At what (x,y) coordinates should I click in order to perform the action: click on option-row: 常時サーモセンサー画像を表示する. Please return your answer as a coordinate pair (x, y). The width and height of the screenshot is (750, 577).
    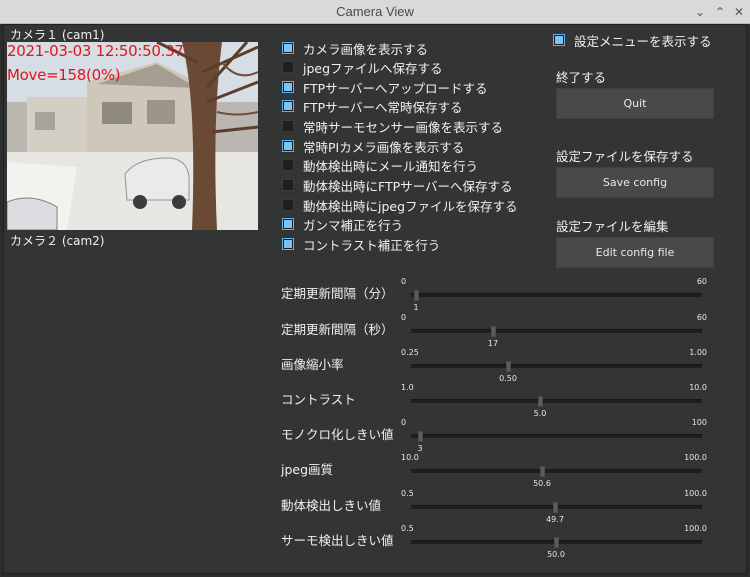
    Looking at the image, I should click on (392, 126).